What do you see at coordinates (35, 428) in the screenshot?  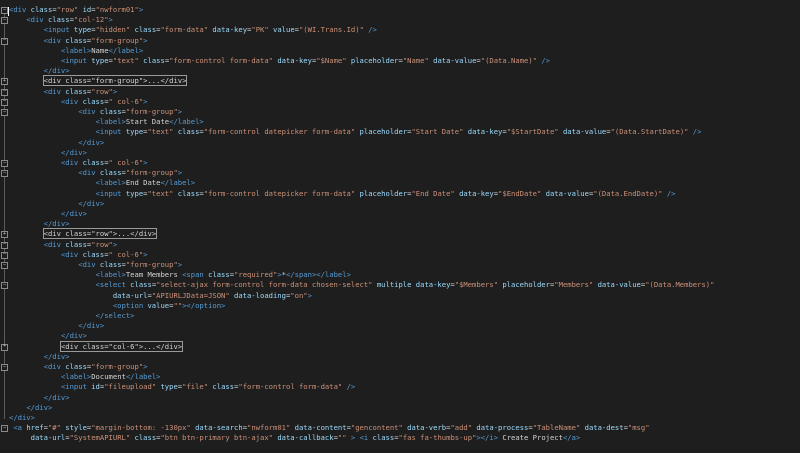 I see `code-token: href` at bounding box center [35, 428].